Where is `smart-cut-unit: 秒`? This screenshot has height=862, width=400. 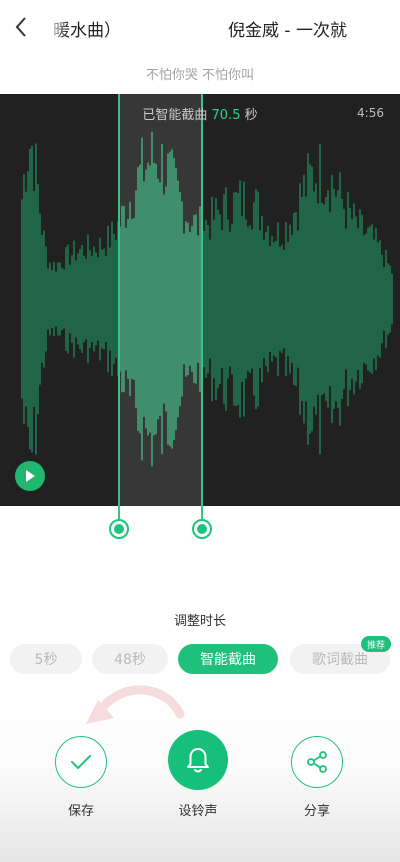
smart-cut-unit: 秒 is located at coordinates (251, 115).